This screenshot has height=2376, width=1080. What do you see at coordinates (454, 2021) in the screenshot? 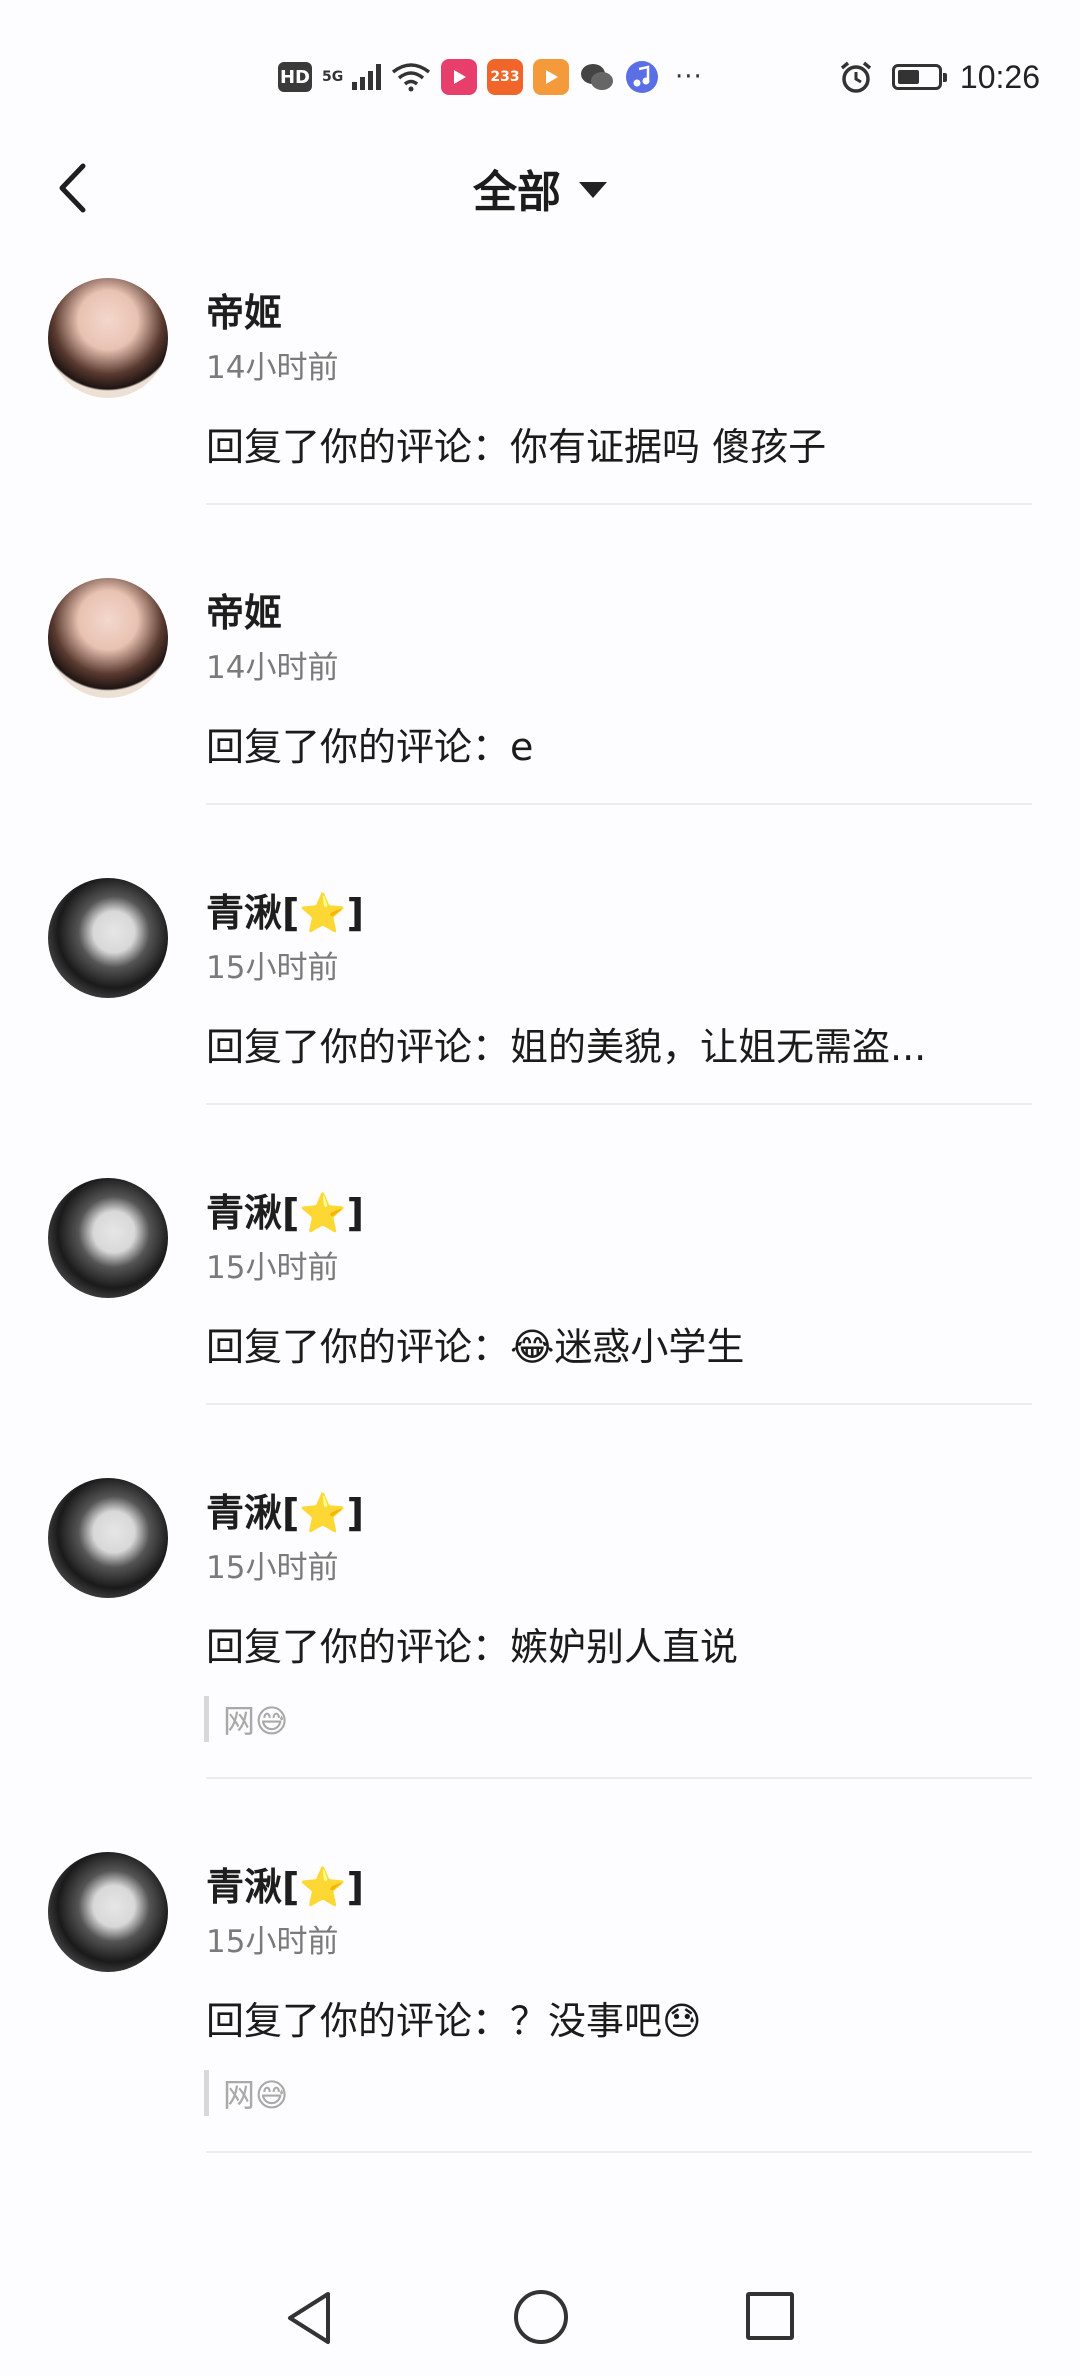
I see `reply-text: 回复了你的评论：？没事吧😓` at bounding box center [454, 2021].